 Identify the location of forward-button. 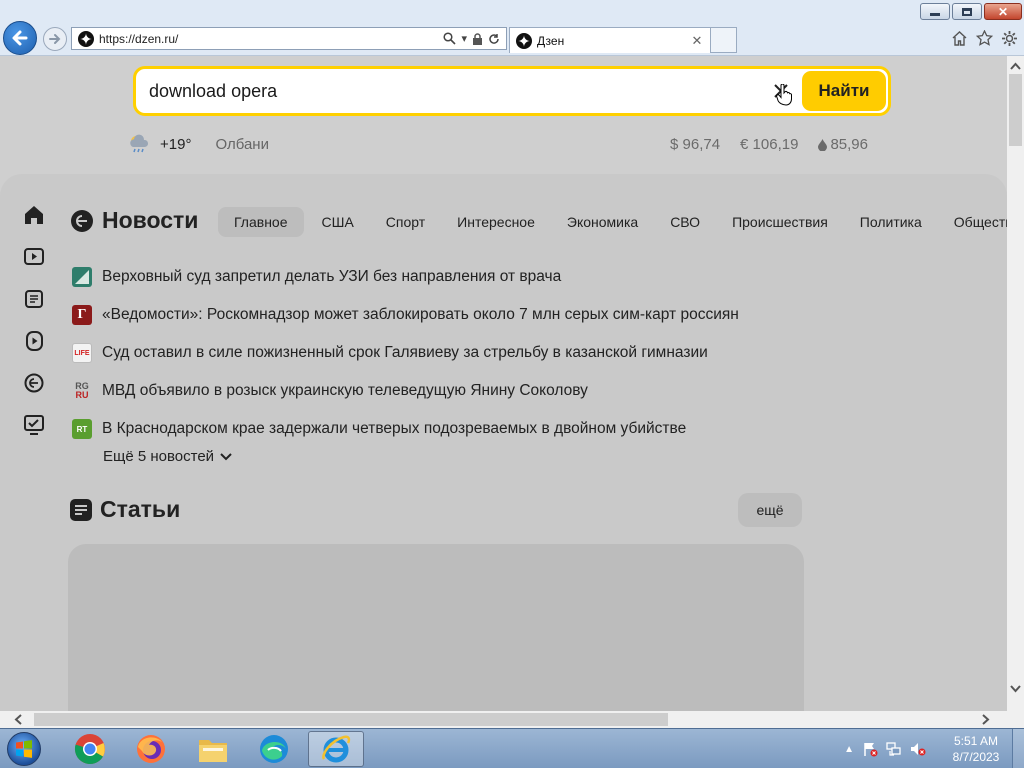
(55, 39).